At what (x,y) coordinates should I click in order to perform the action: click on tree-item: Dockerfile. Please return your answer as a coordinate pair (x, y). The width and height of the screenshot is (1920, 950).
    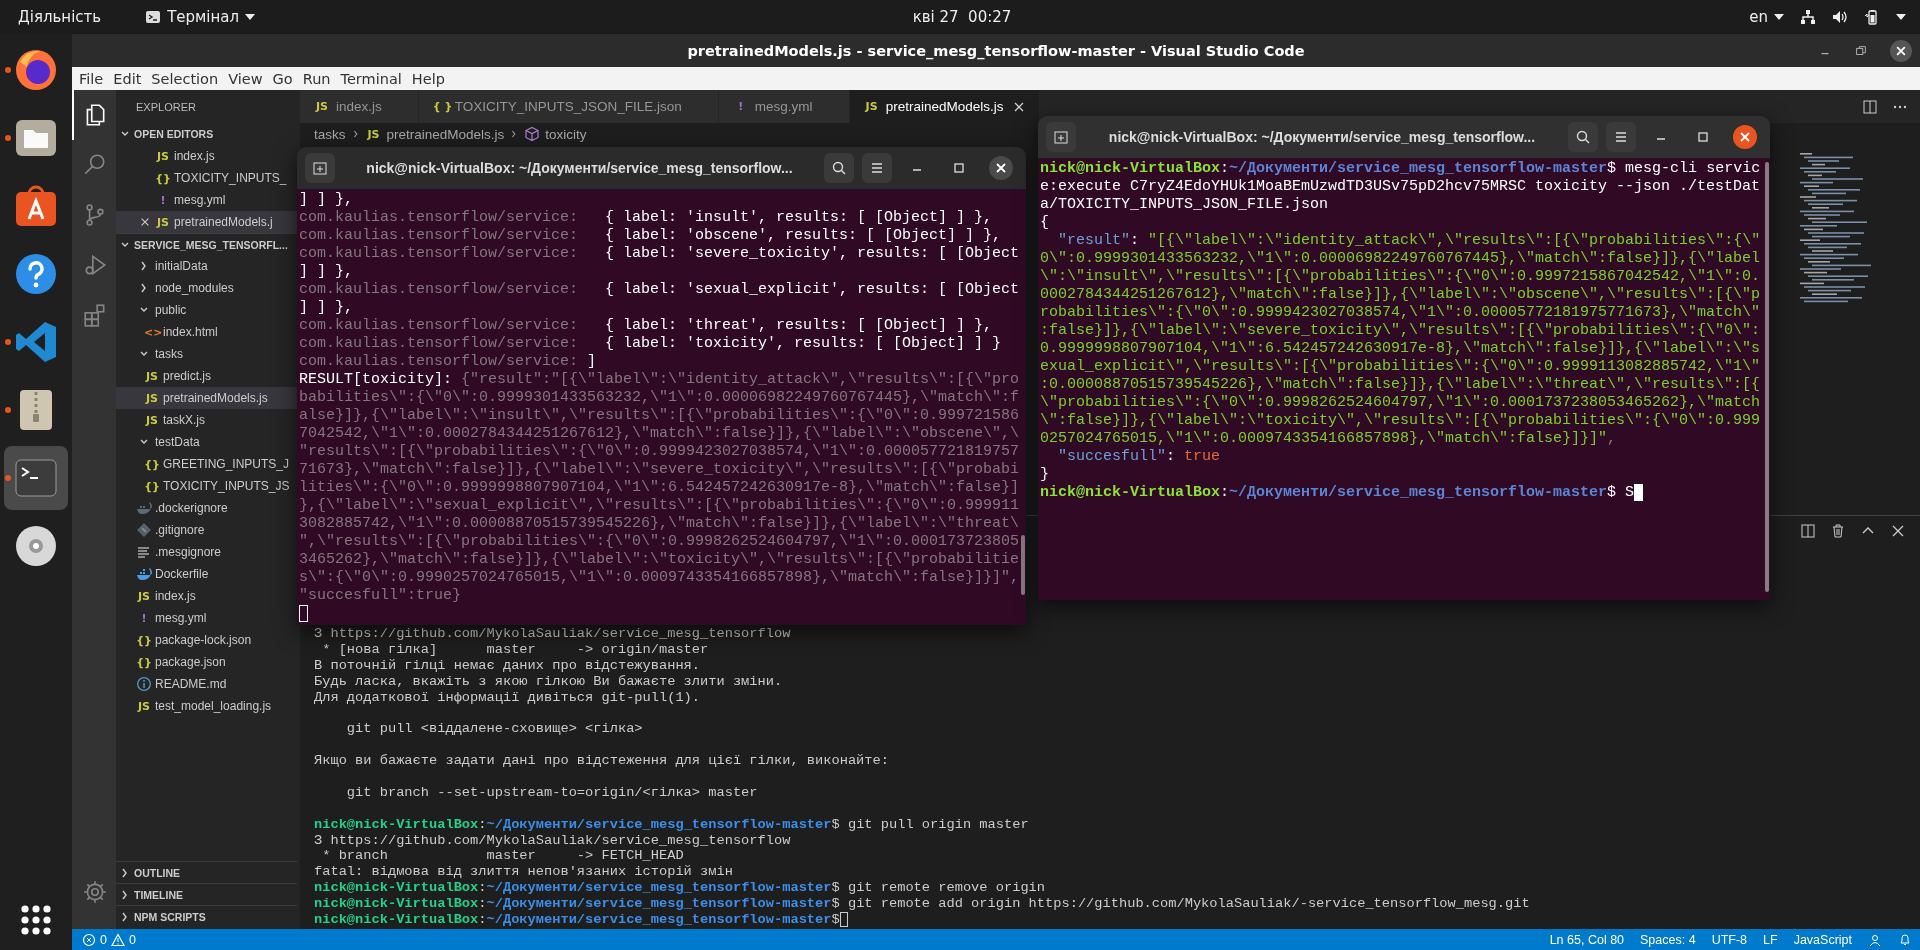
    Looking at the image, I should click on (206, 574).